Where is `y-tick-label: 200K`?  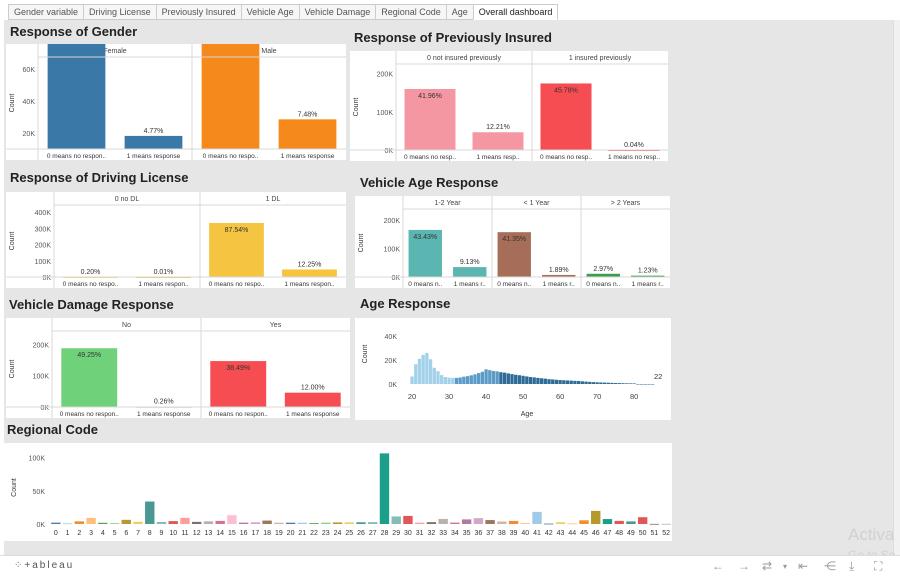
y-tick-label: 200K is located at coordinates (43, 246).